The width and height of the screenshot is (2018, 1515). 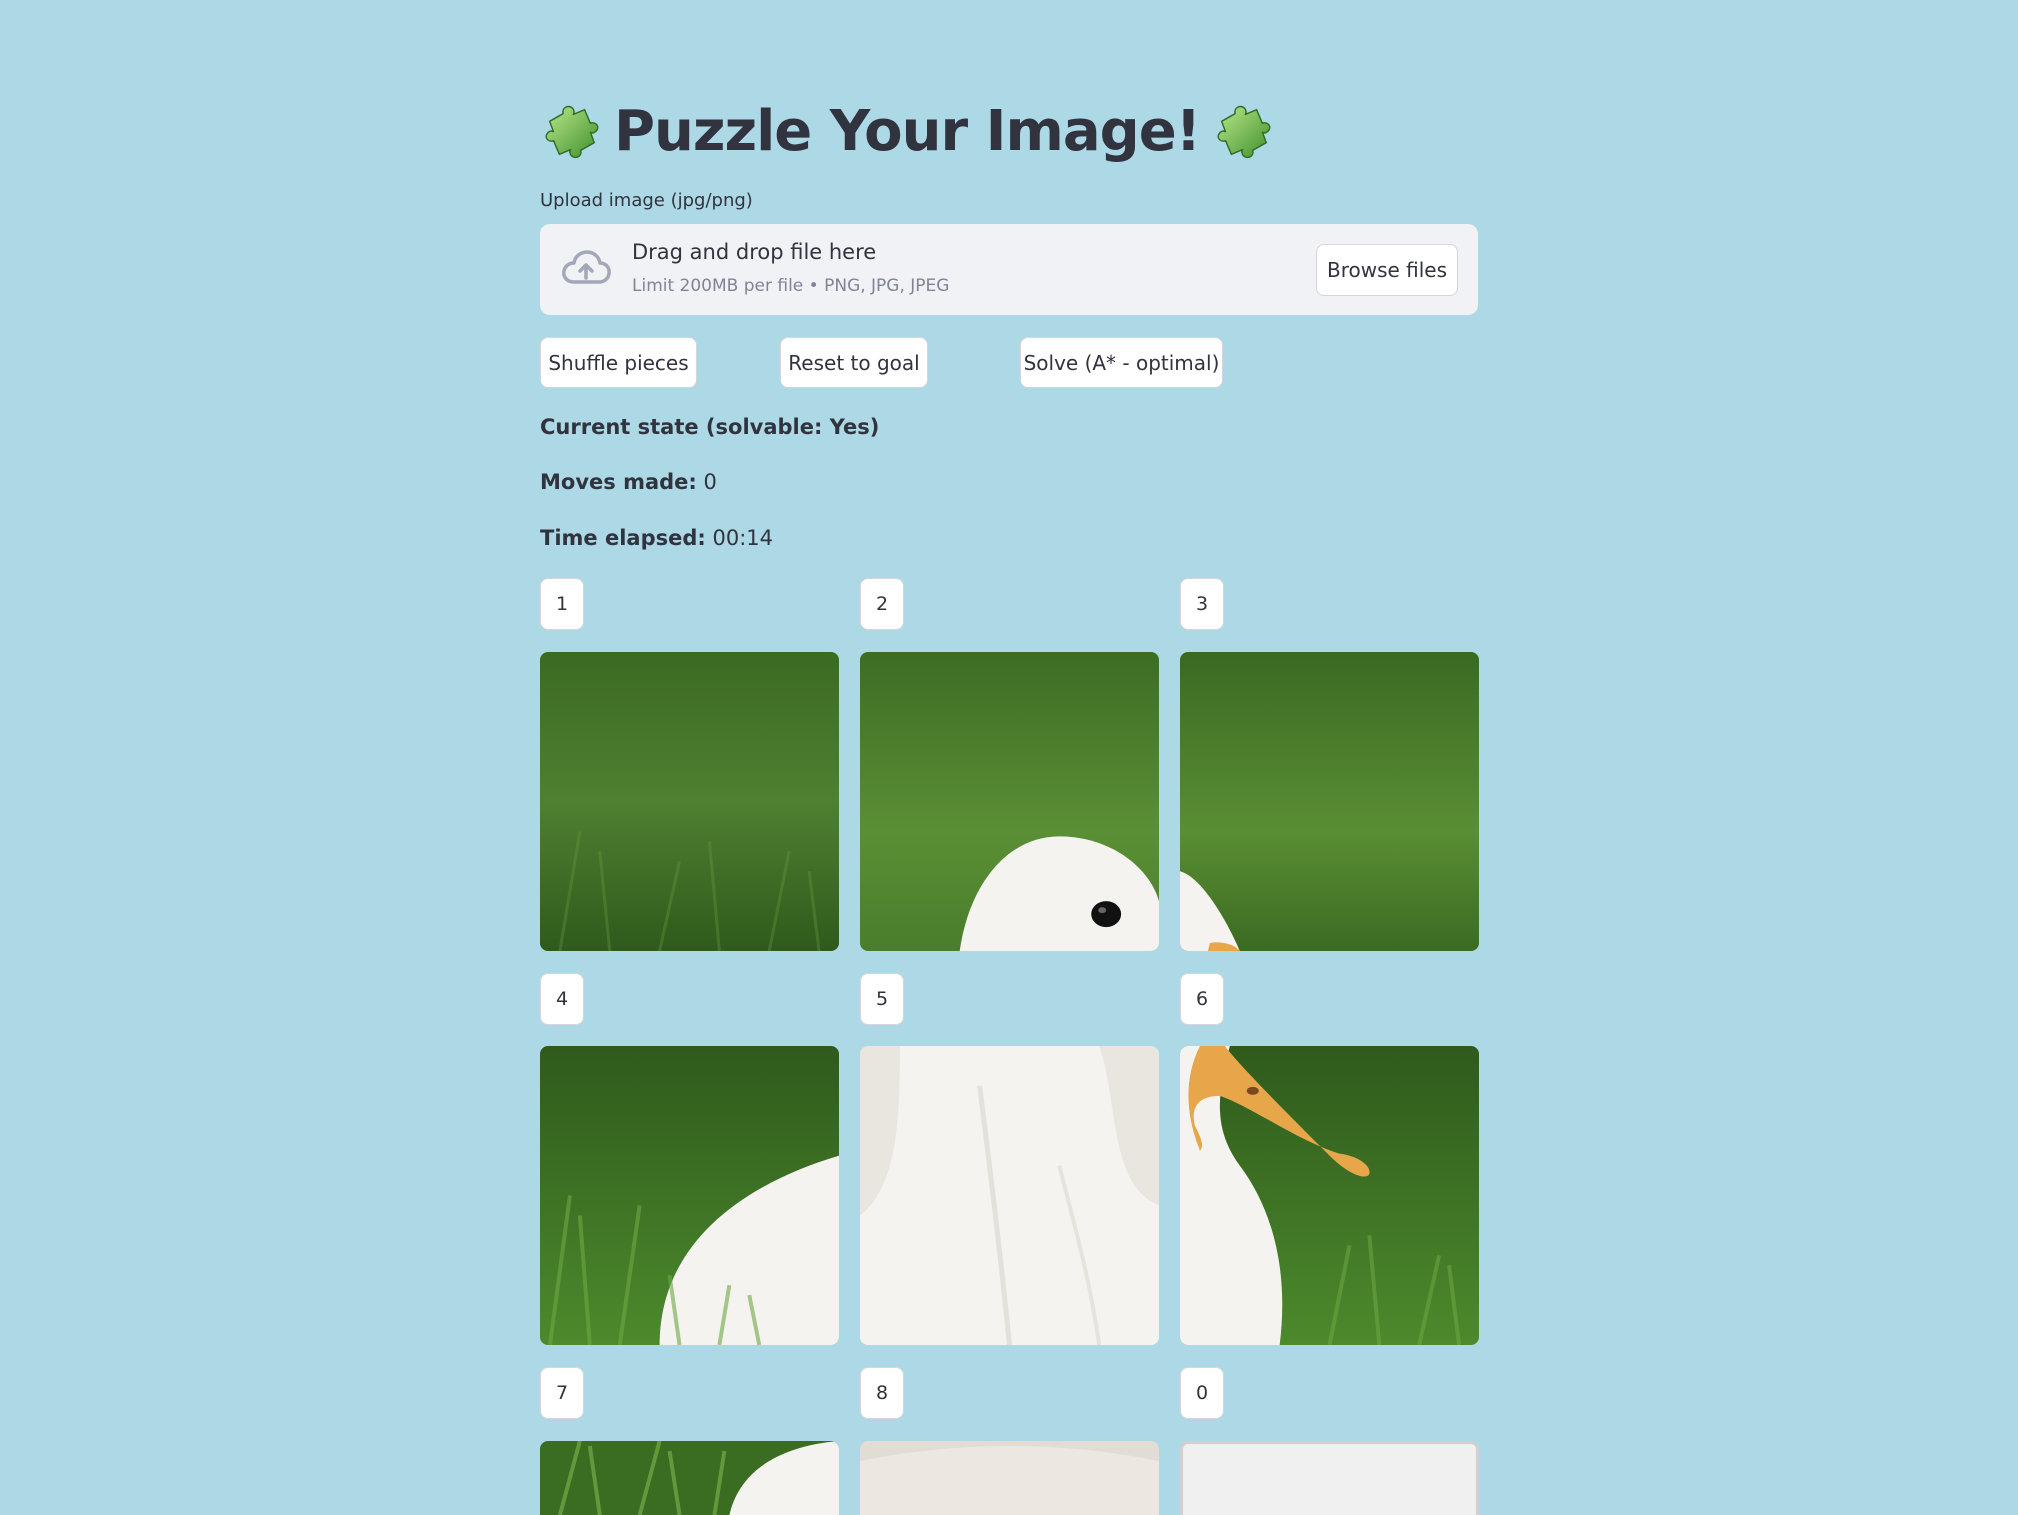 What do you see at coordinates (562, 999) in the screenshot?
I see `tile-button-4: 4` at bounding box center [562, 999].